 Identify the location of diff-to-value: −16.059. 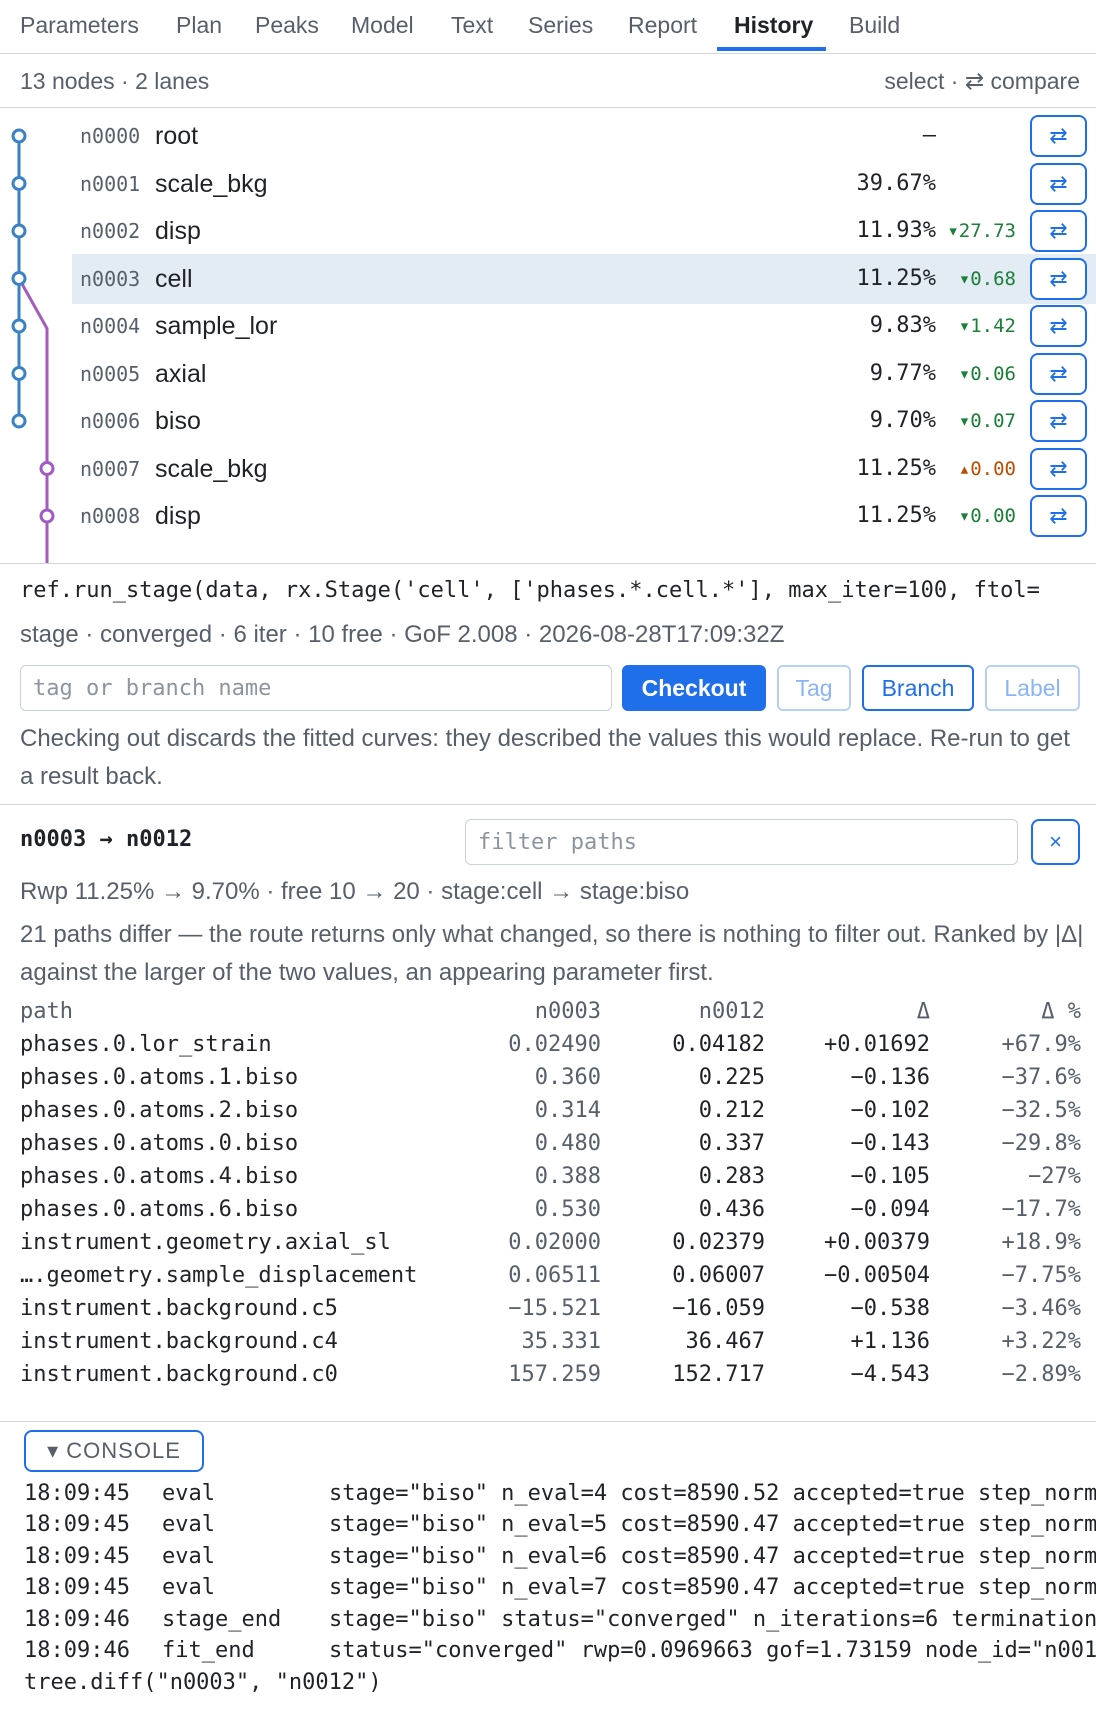
(718, 1308).